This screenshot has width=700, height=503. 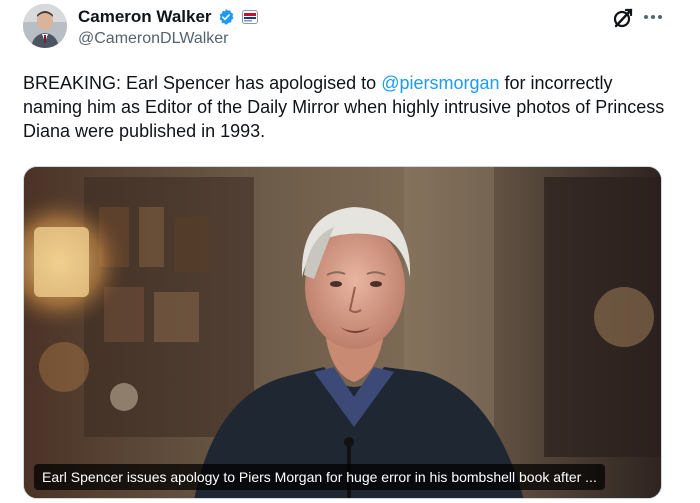 I want to click on verified-badge-icon, so click(x=226, y=17).